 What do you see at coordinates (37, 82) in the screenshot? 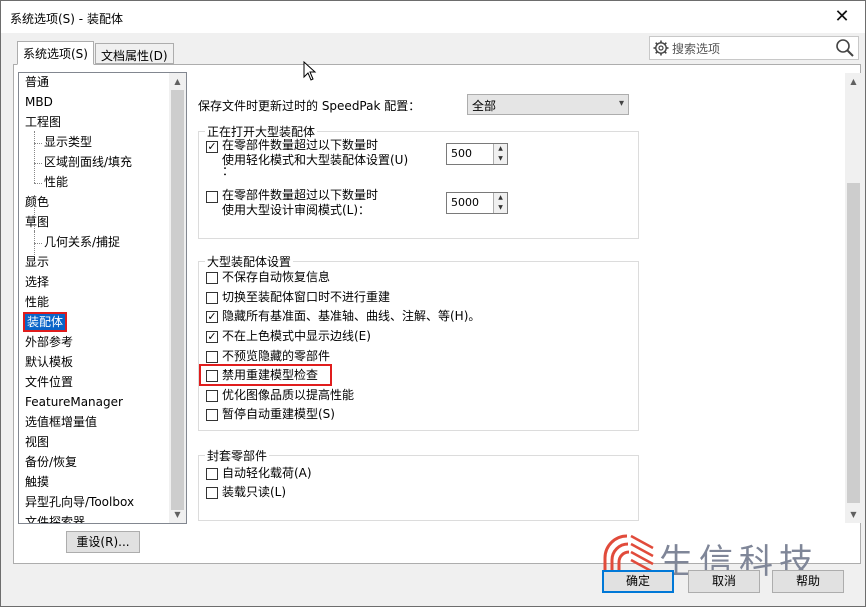
I see `tree-item: 普通` at bounding box center [37, 82].